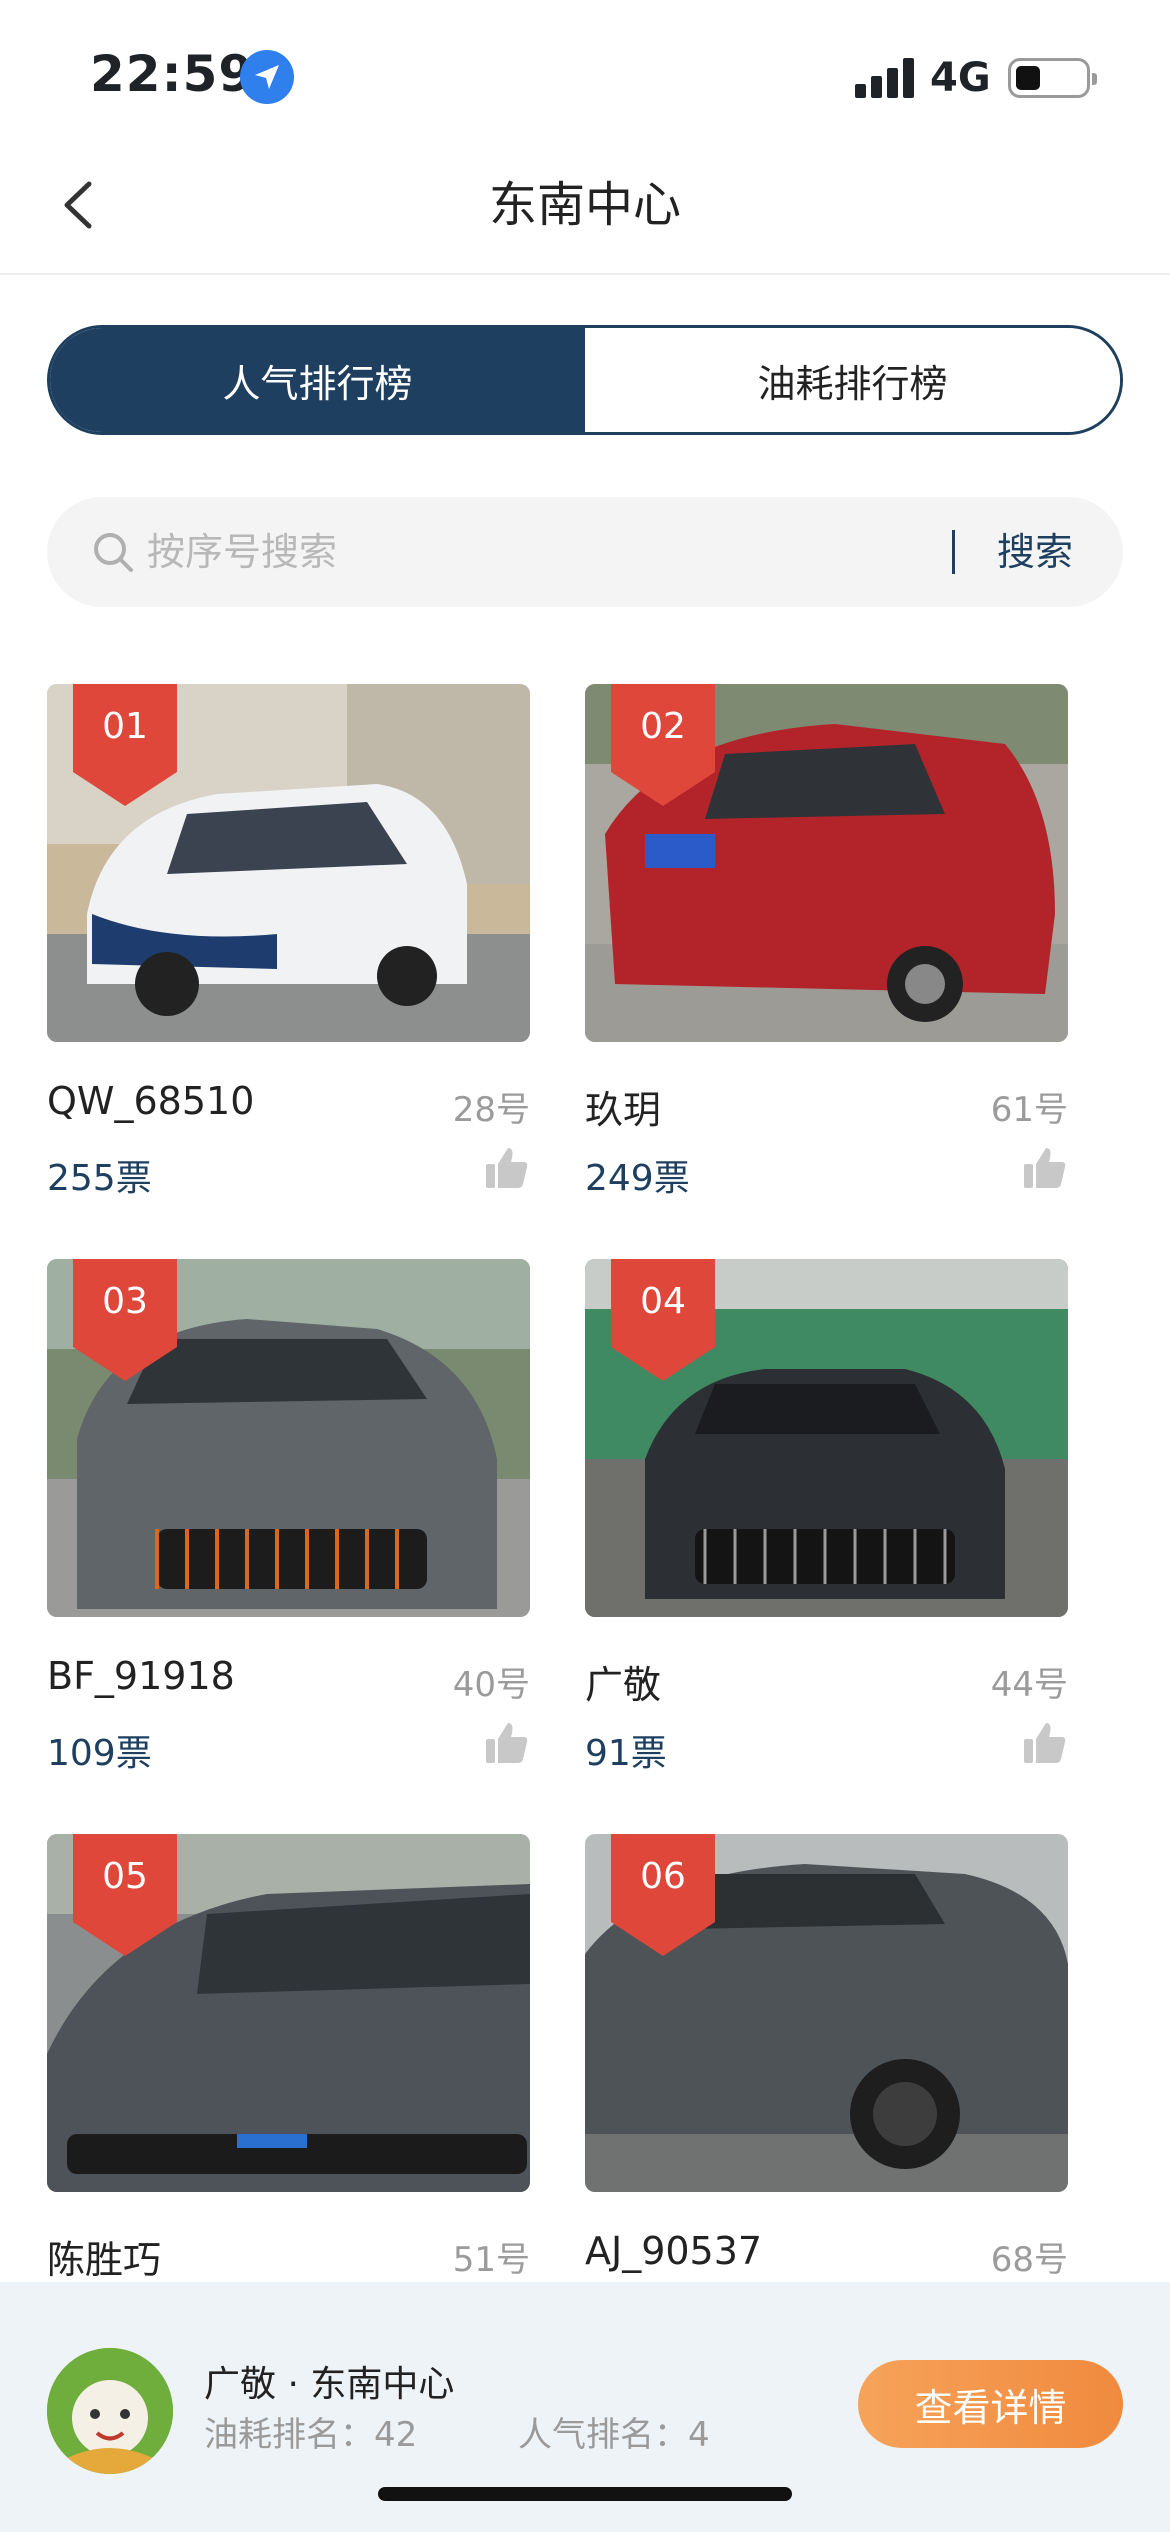  I want to click on avatar, so click(110, 2411).